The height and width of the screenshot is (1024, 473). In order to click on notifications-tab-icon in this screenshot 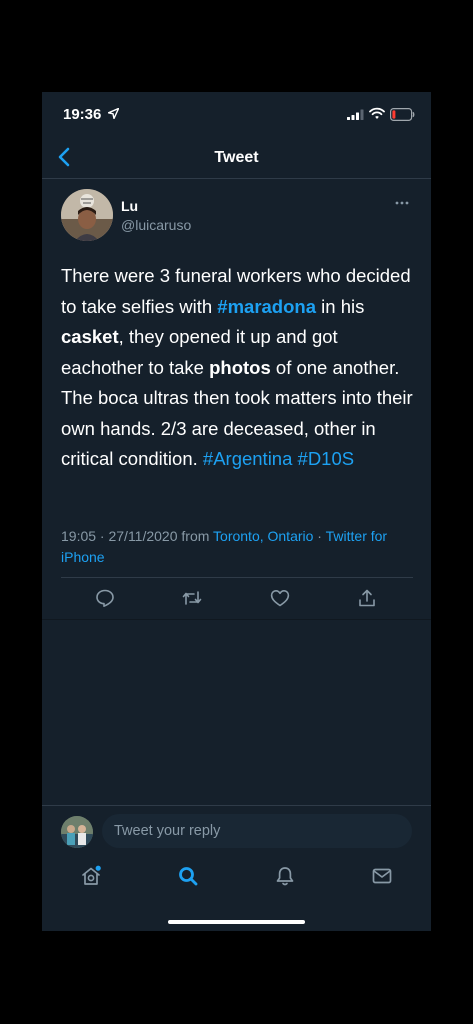, I will do `click(285, 876)`.